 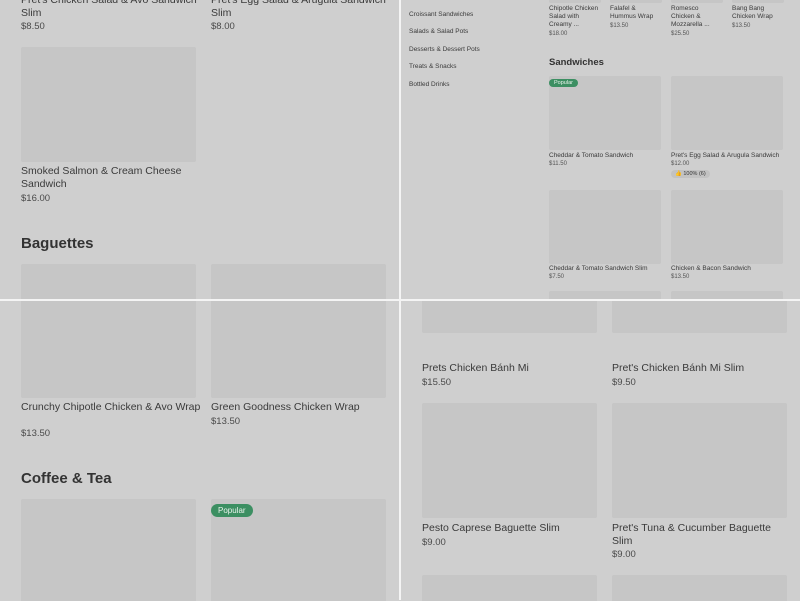 I want to click on category-link: Treats & Snacks, so click(x=432, y=66).